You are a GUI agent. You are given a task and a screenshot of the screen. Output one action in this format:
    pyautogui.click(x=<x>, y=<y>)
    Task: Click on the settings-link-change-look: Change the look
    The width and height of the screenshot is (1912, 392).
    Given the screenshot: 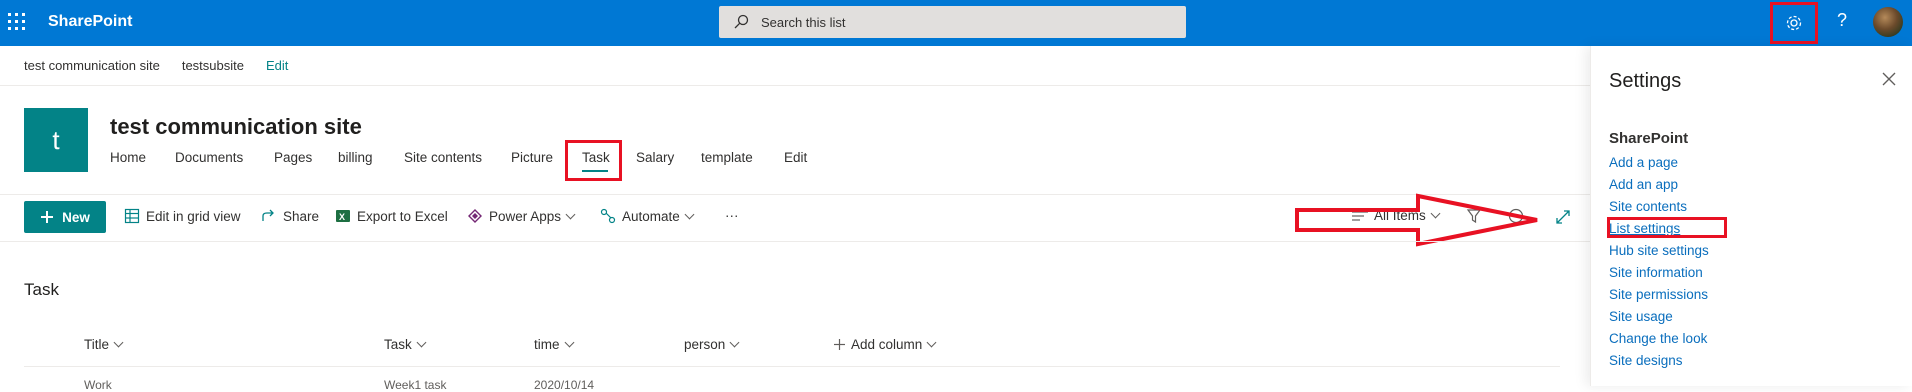 What is the action you would take?
    pyautogui.click(x=1658, y=338)
    